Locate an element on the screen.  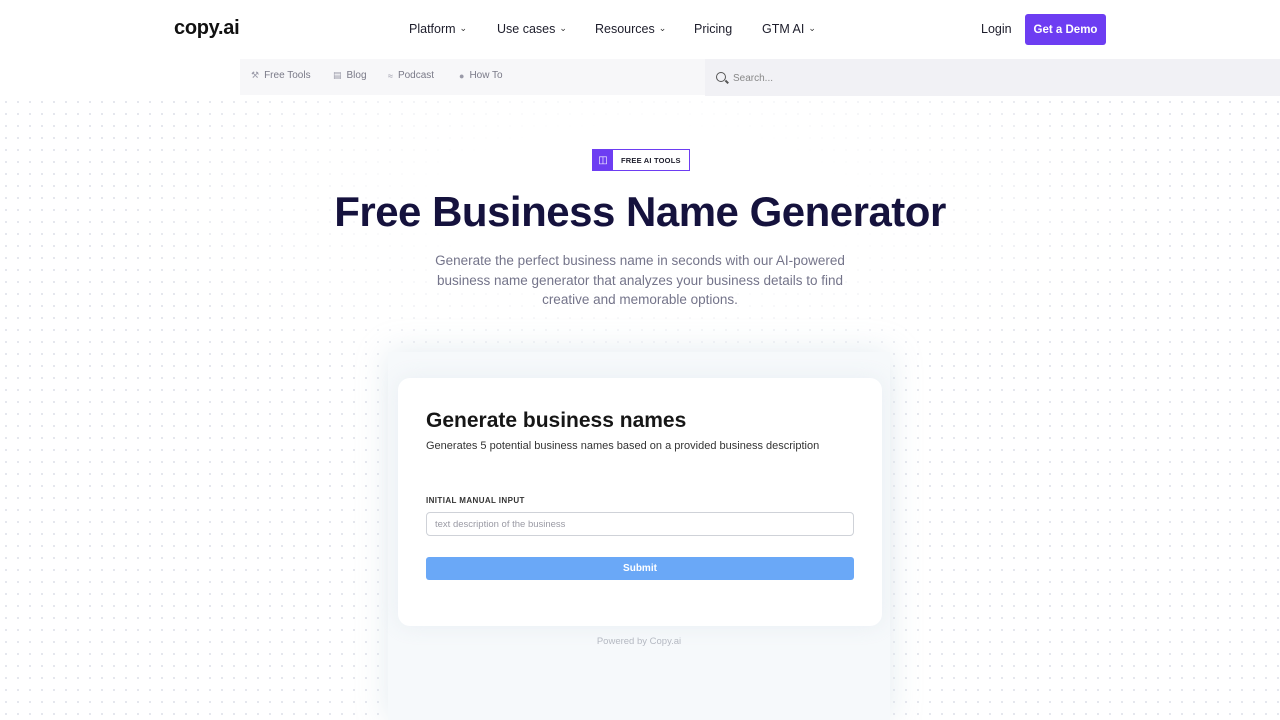
subnav-item-label: Podcast is located at coordinates (416, 75).